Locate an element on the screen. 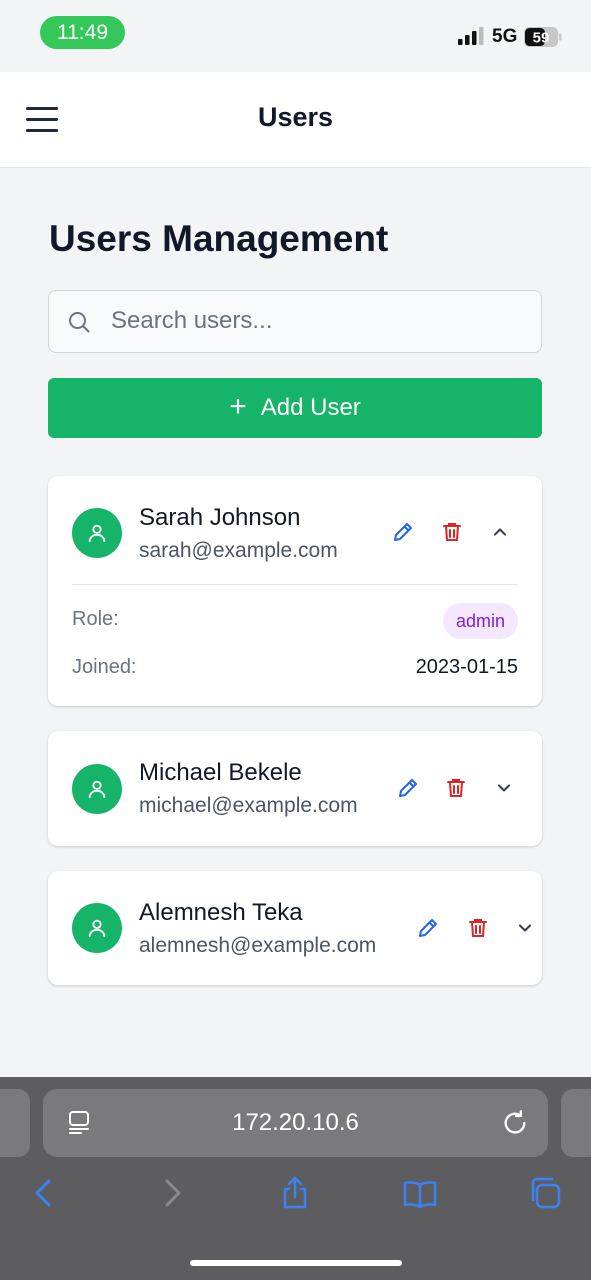  address-bar: 172.20.10.6 is located at coordinates (295, 1123).